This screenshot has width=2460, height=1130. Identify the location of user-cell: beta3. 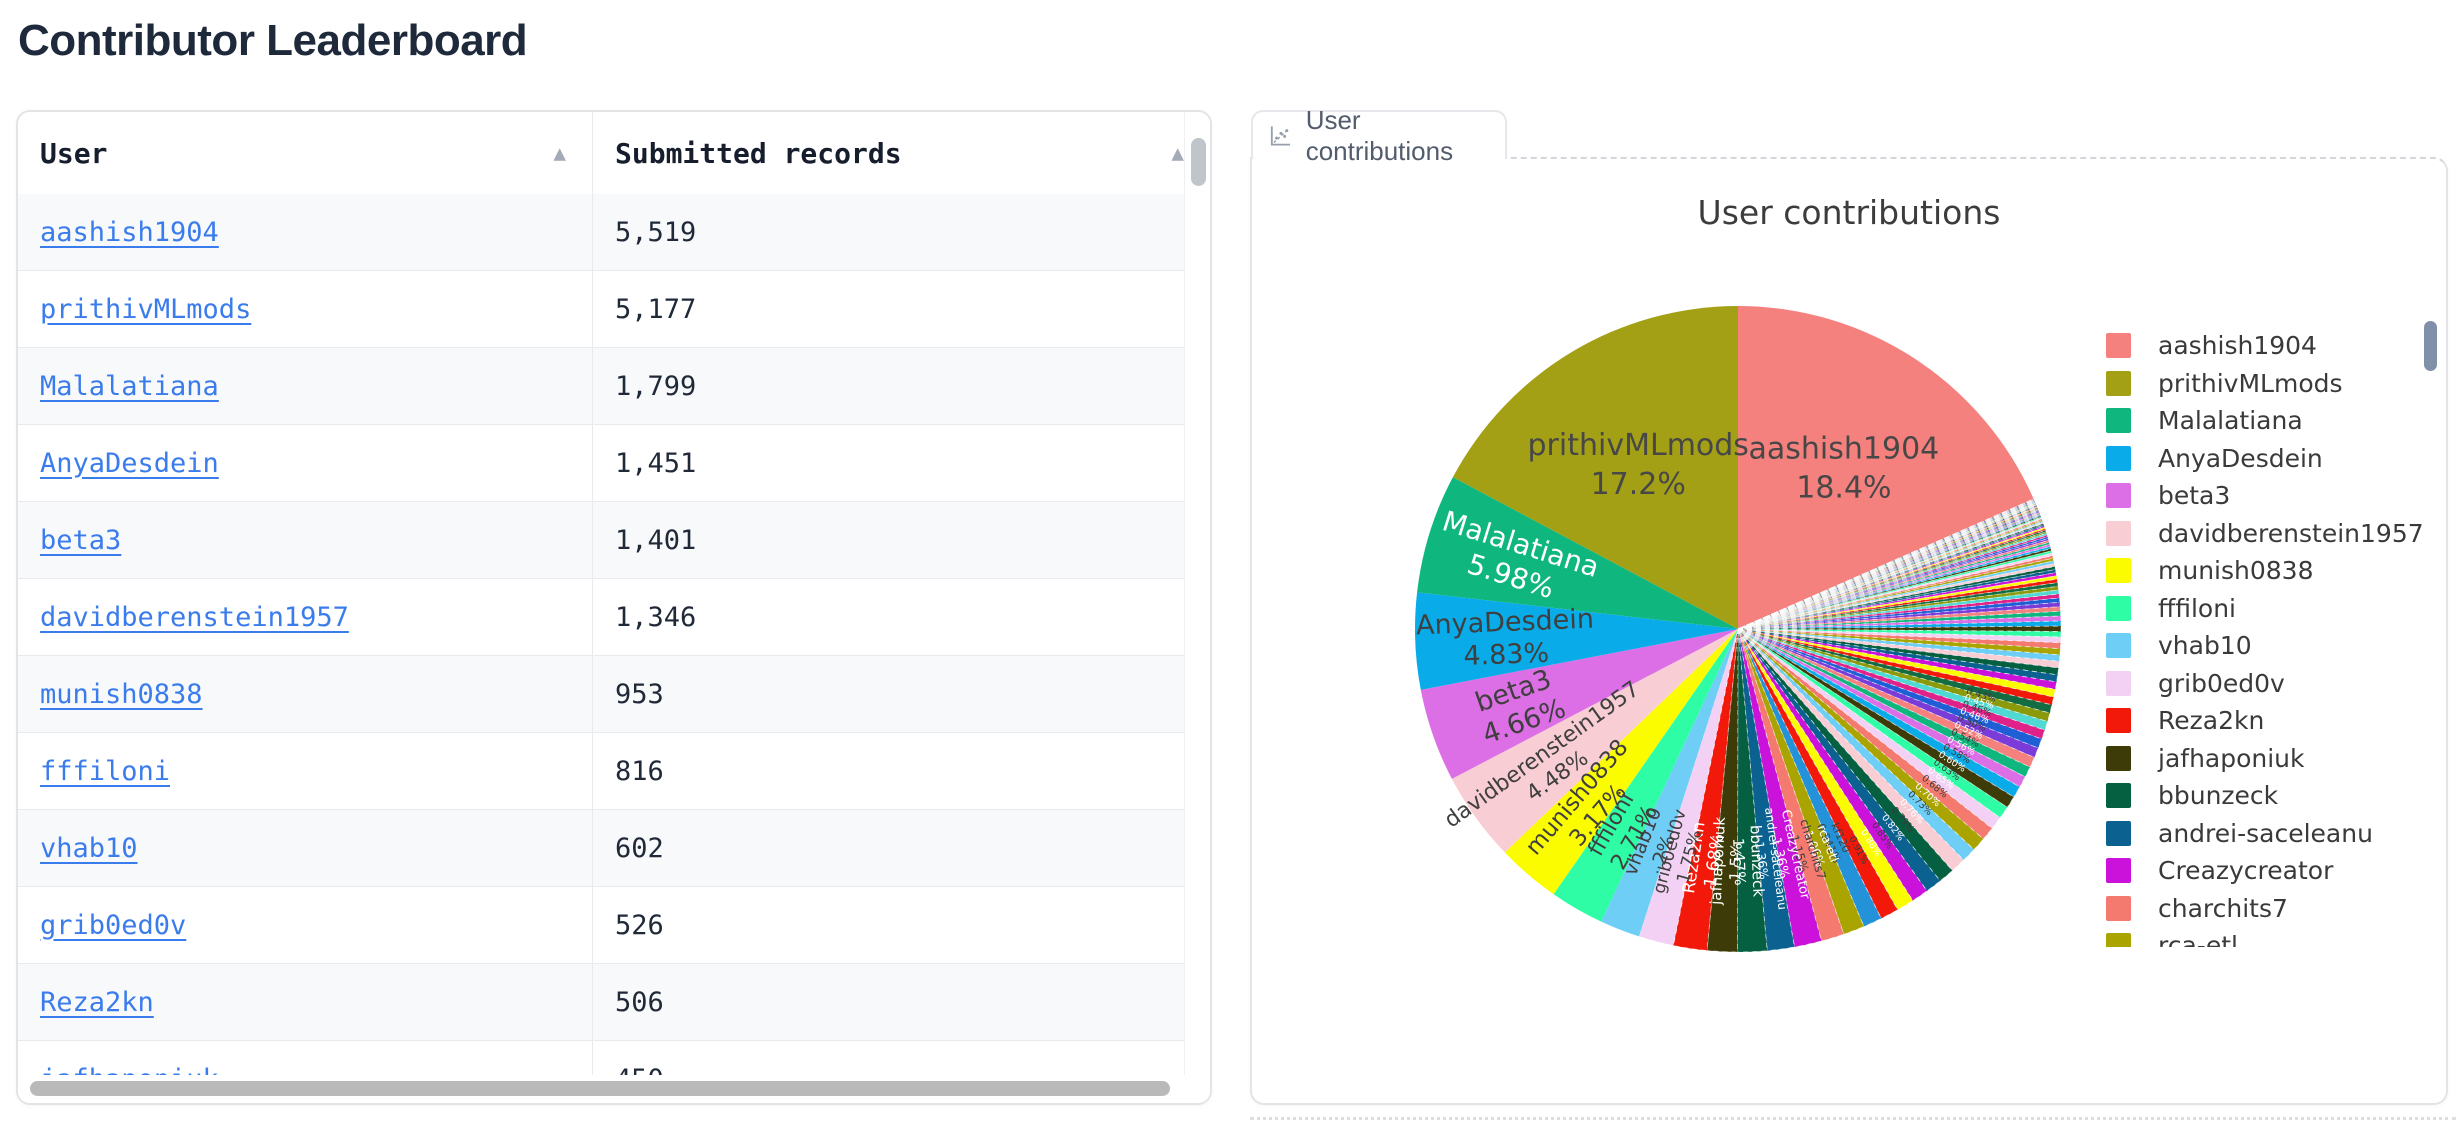
(305, 540).